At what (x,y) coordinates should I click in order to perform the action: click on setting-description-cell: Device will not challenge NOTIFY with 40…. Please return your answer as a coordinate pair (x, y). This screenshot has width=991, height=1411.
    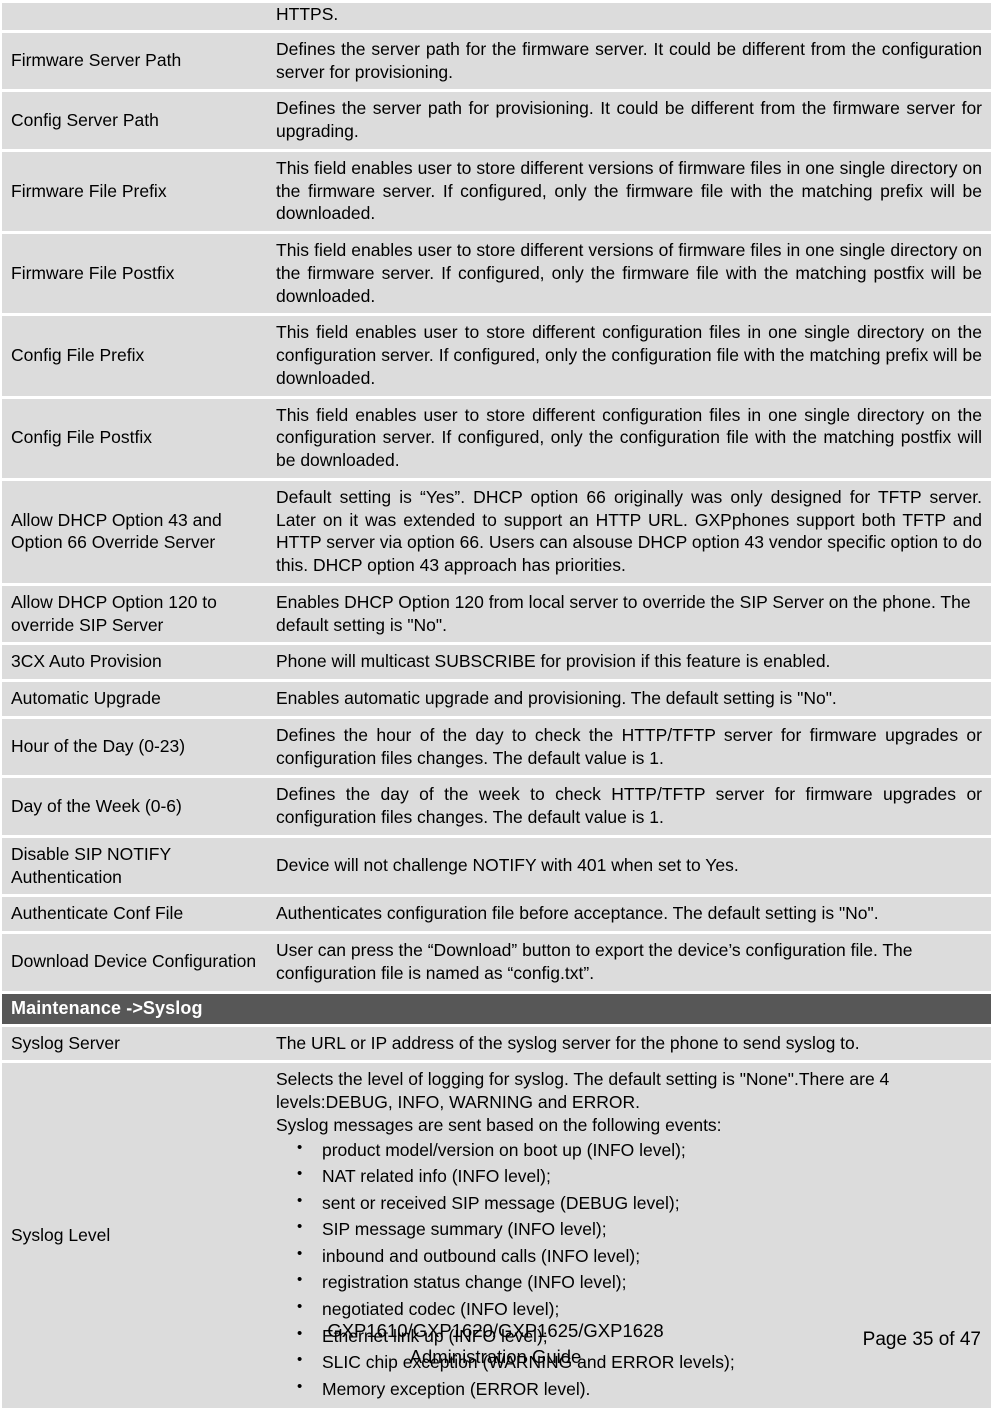
    Looking at the image, I should click on (628, 866).